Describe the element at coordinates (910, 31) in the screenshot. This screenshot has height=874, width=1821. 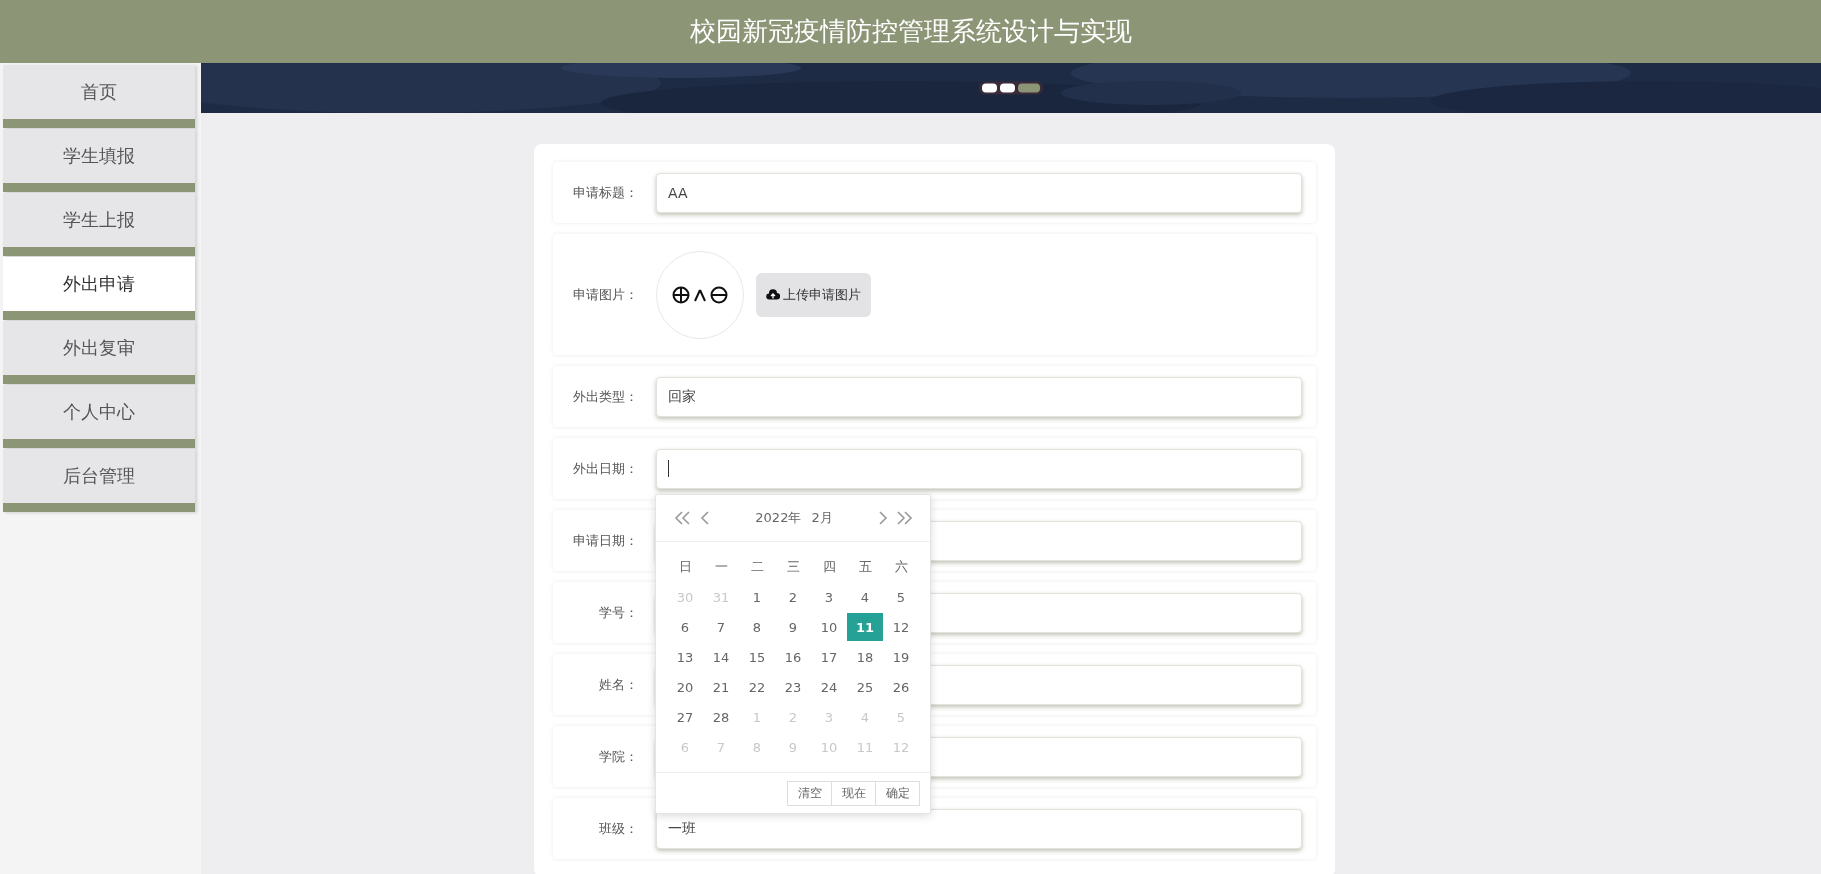
I see `page-title: 校园新冠疫情防控管理系统设计与实现` at that location.